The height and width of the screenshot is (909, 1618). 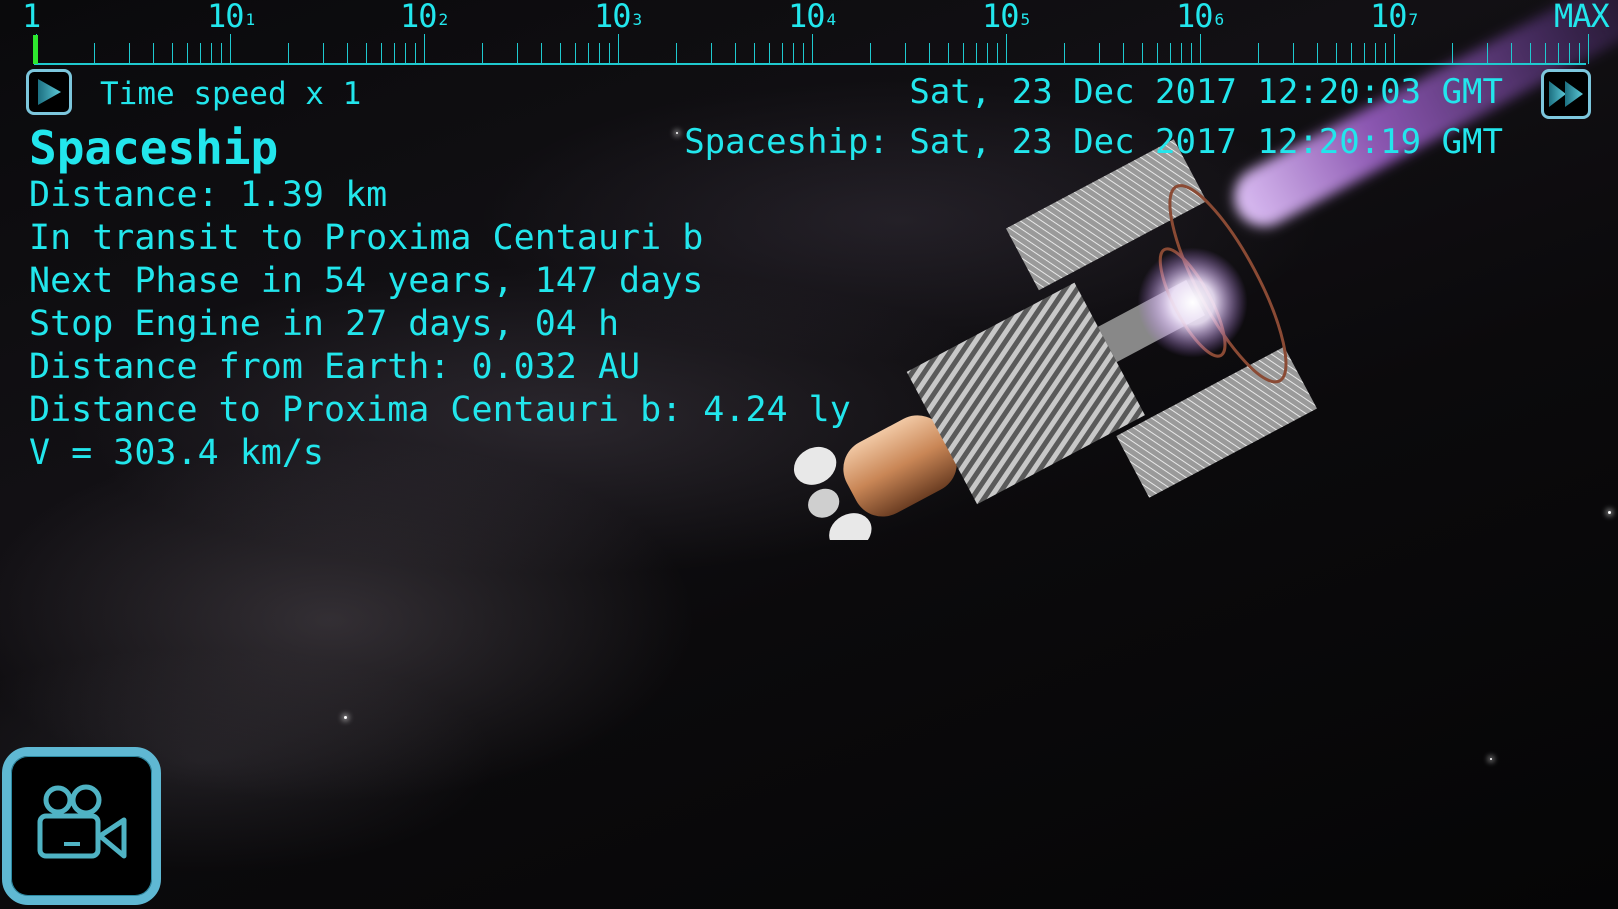 I want to click on time-speed-scale: 1 10 1 10 2 10 3 10 4 10 5 10 6 10 7 MAX, so click(x=809, y=33).